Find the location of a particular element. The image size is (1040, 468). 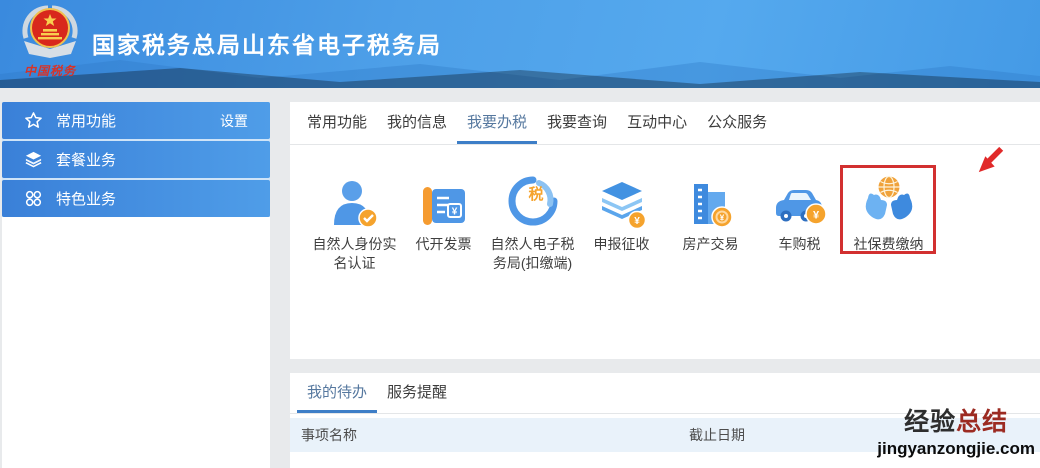

tab-i-want-to-file-tax: 我要办税 is located at coordinates (497, 123).